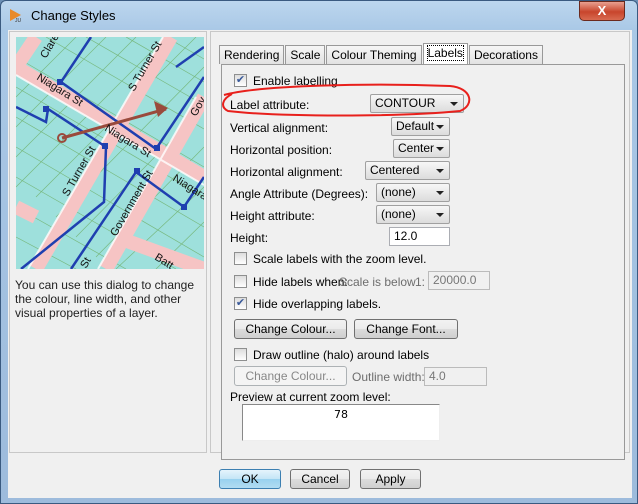 The image size is (638, 504). Describe the element at coordinates (602, 11) in the screenshot. I see `close-button: X` at that location.